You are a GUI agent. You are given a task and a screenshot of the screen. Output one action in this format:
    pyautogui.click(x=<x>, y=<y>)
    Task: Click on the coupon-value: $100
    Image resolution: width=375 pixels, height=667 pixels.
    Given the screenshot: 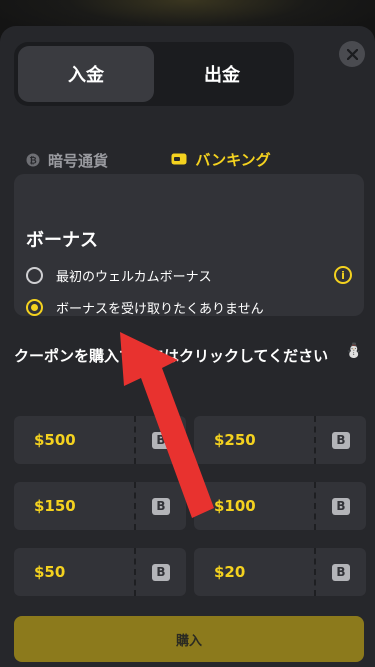 What is the action you would take?
    pyautogui.click(x=255, y=506)
    